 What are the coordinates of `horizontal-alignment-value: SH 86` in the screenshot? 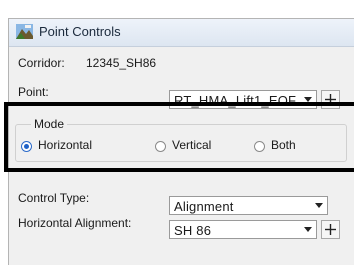 It's located at (193, 230).